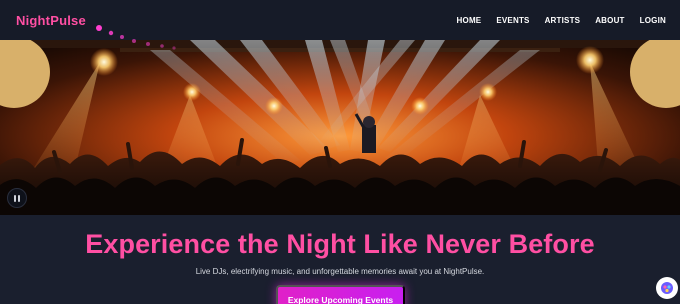  Describe the element at coordinates (51, 20) in the screenshot. I see `brand-logo: NightPulse` at that location.